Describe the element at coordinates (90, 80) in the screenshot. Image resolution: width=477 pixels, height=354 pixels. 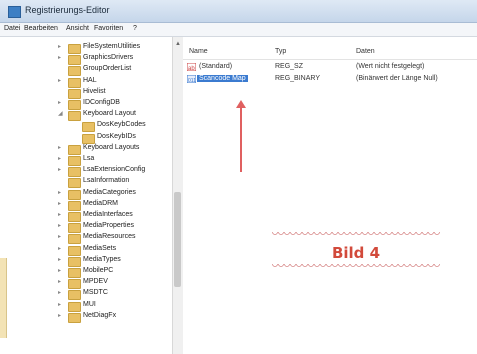
I see `tree-item-label: HAL` at that location.